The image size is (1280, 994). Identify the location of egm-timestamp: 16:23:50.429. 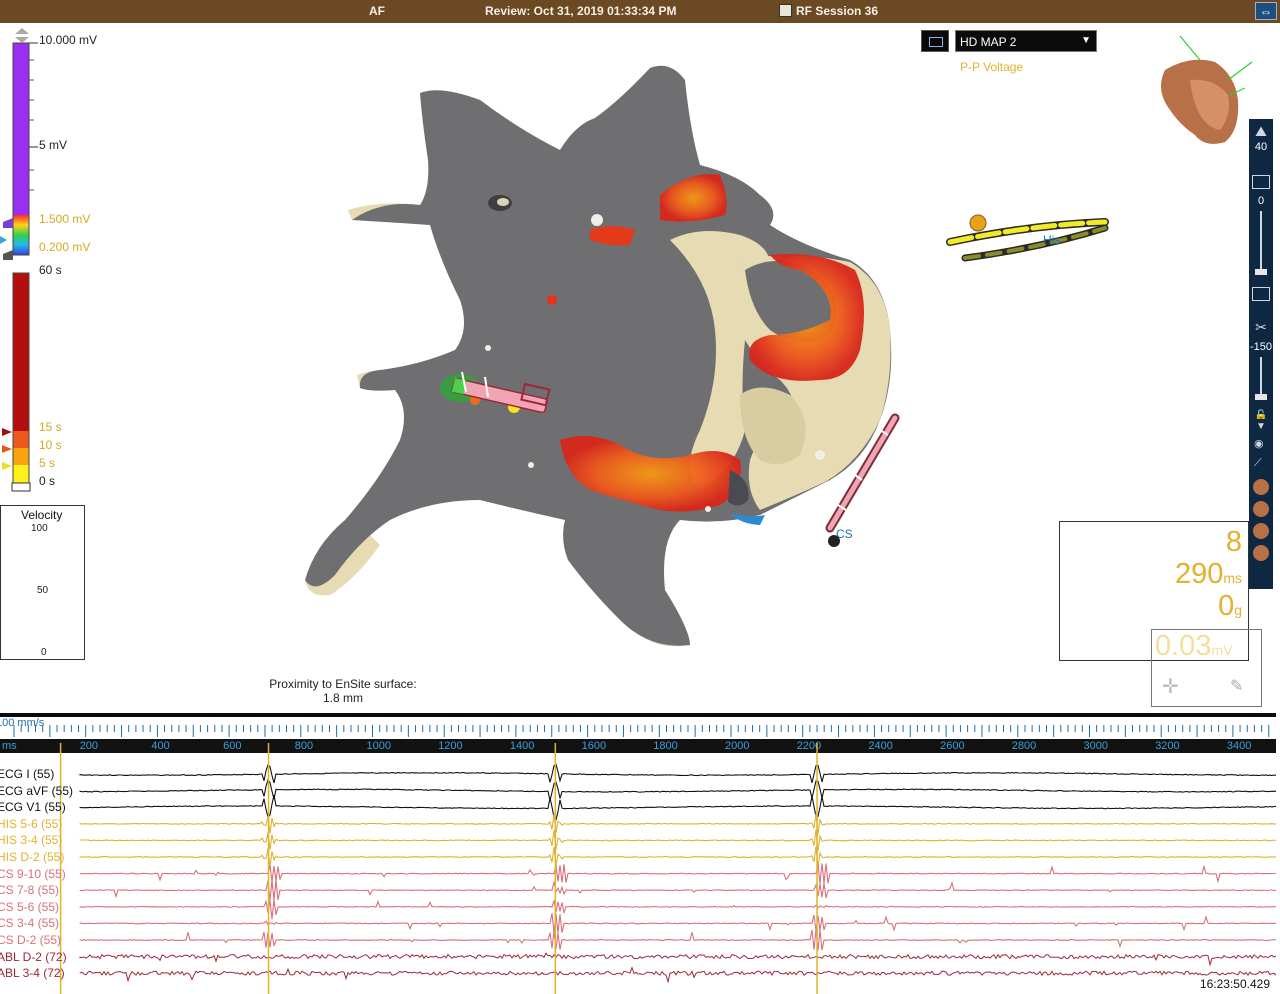
(1234, 984).